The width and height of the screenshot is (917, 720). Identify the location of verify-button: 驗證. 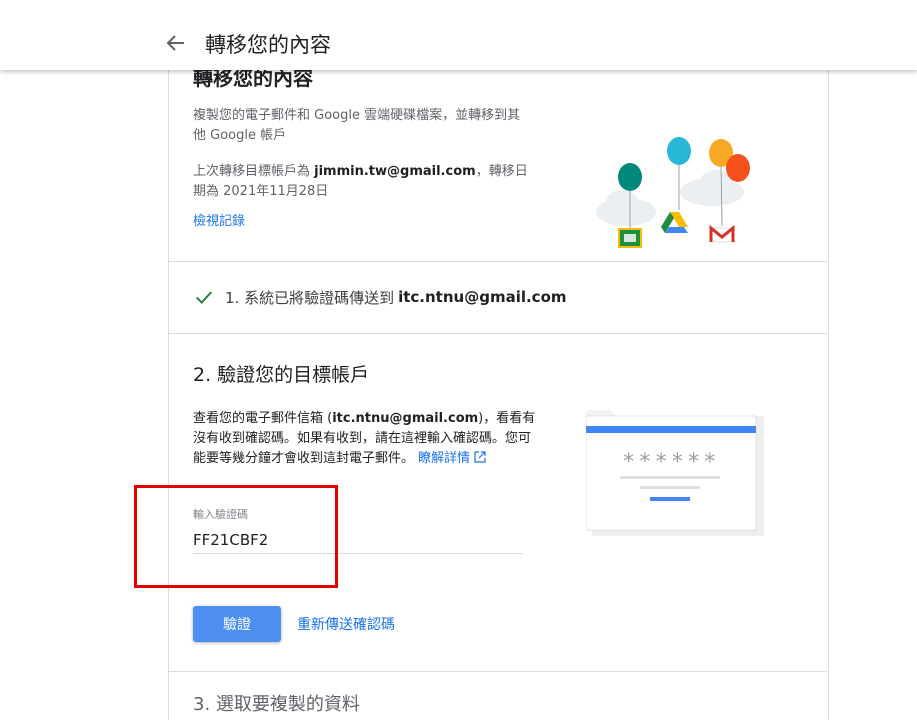
(237, 624).